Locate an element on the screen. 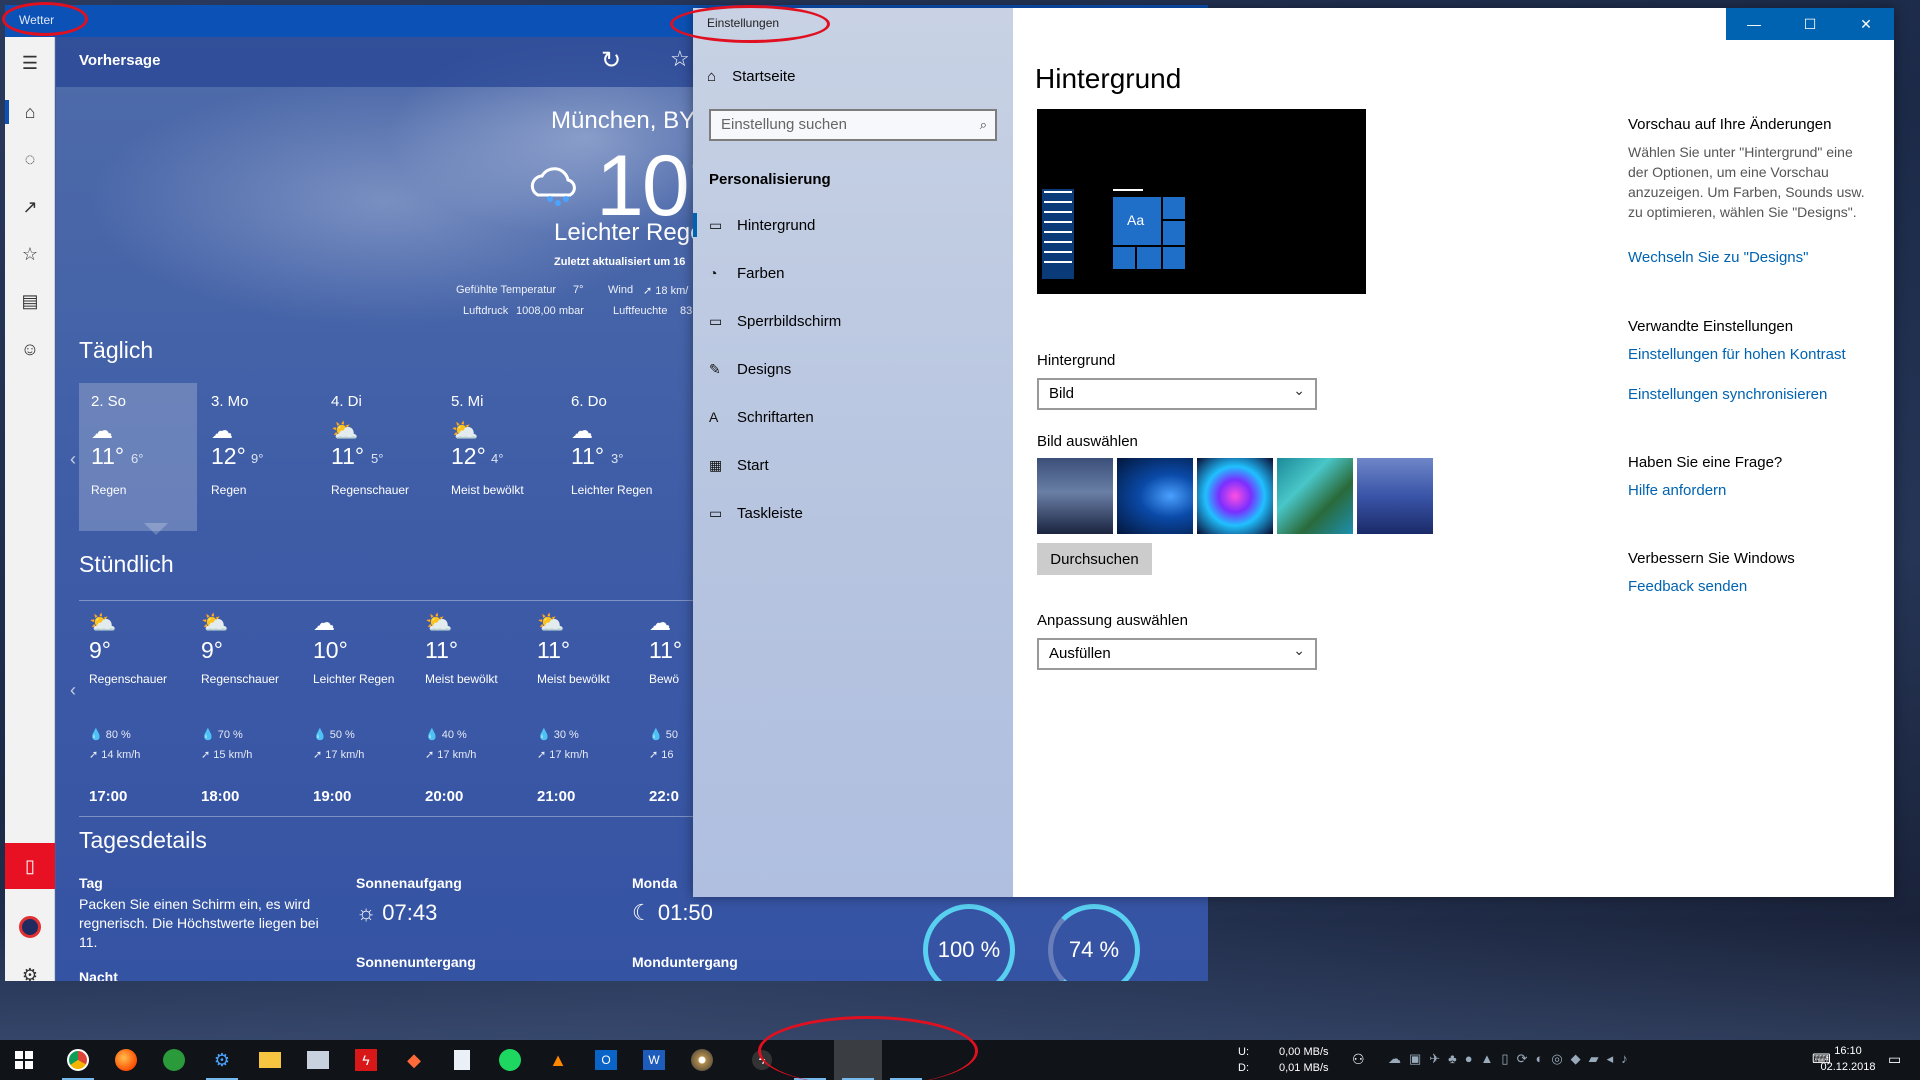 The width and height of the screenshot is (1920, 1080). search-icon: ⌕ is located at coordinates (983, 124).